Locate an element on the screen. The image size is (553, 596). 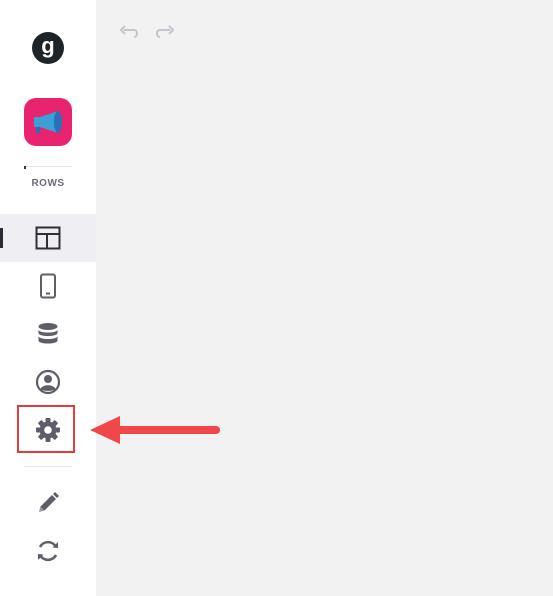
redo-button is located at coordinates (165, 32).